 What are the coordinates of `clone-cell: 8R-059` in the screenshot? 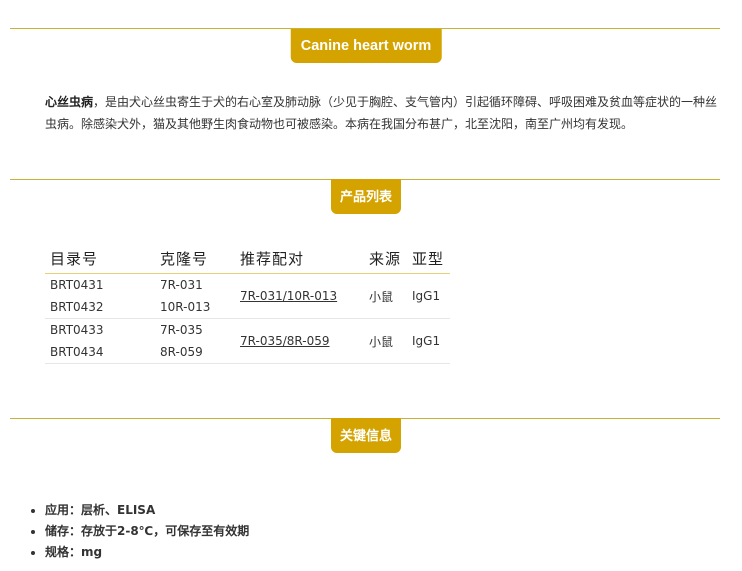 It's located at (195, 352).